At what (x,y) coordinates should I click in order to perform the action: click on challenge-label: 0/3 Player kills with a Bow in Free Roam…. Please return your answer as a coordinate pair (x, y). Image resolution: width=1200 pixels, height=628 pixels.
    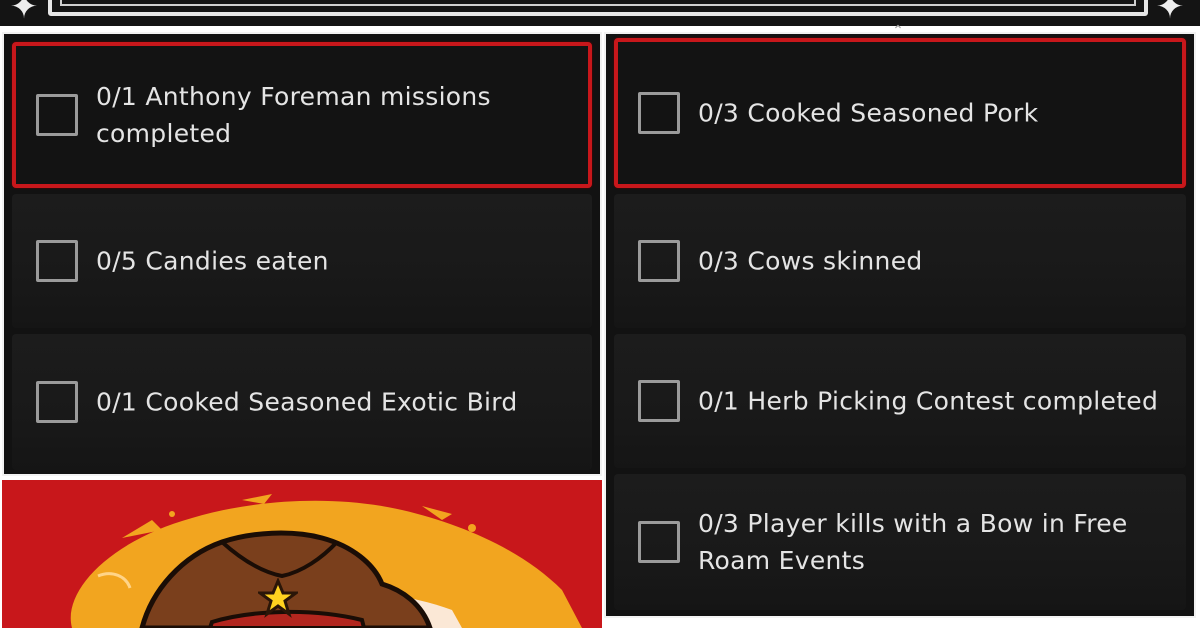
    Looking at the image, I should click on (913, 542).